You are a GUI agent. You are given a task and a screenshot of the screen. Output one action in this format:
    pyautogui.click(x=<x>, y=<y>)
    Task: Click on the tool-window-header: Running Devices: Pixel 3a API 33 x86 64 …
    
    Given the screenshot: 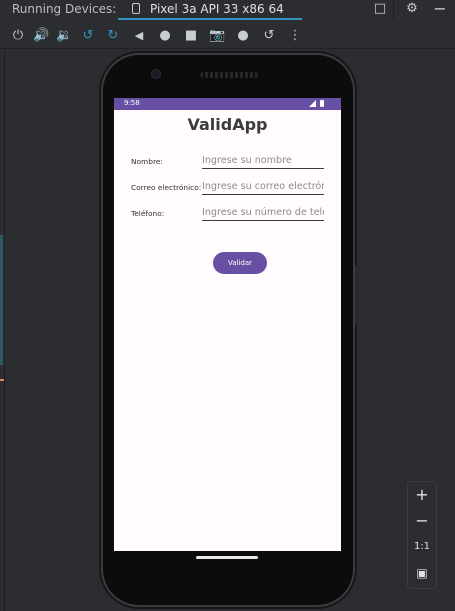 What is the action you would take?
    pyautogui.click(x=227, y=10)
    